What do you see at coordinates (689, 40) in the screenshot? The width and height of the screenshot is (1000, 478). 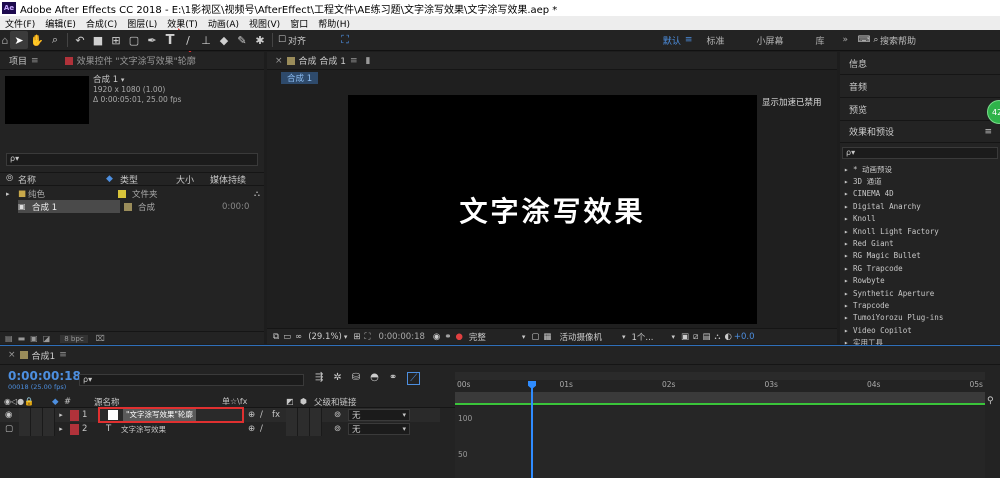 I see `workspace-menu-icon: ≡` at bounding box center [689, 40].